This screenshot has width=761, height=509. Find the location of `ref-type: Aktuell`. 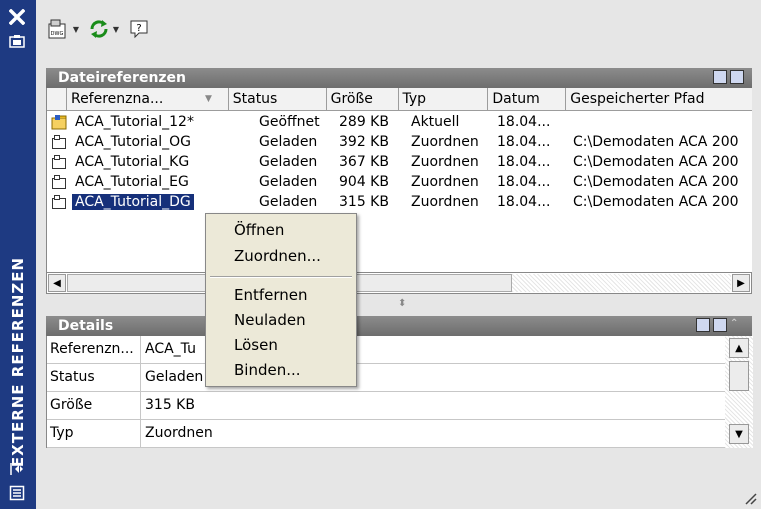

ref-type: Aktuell is located at coordinates (435, 122).